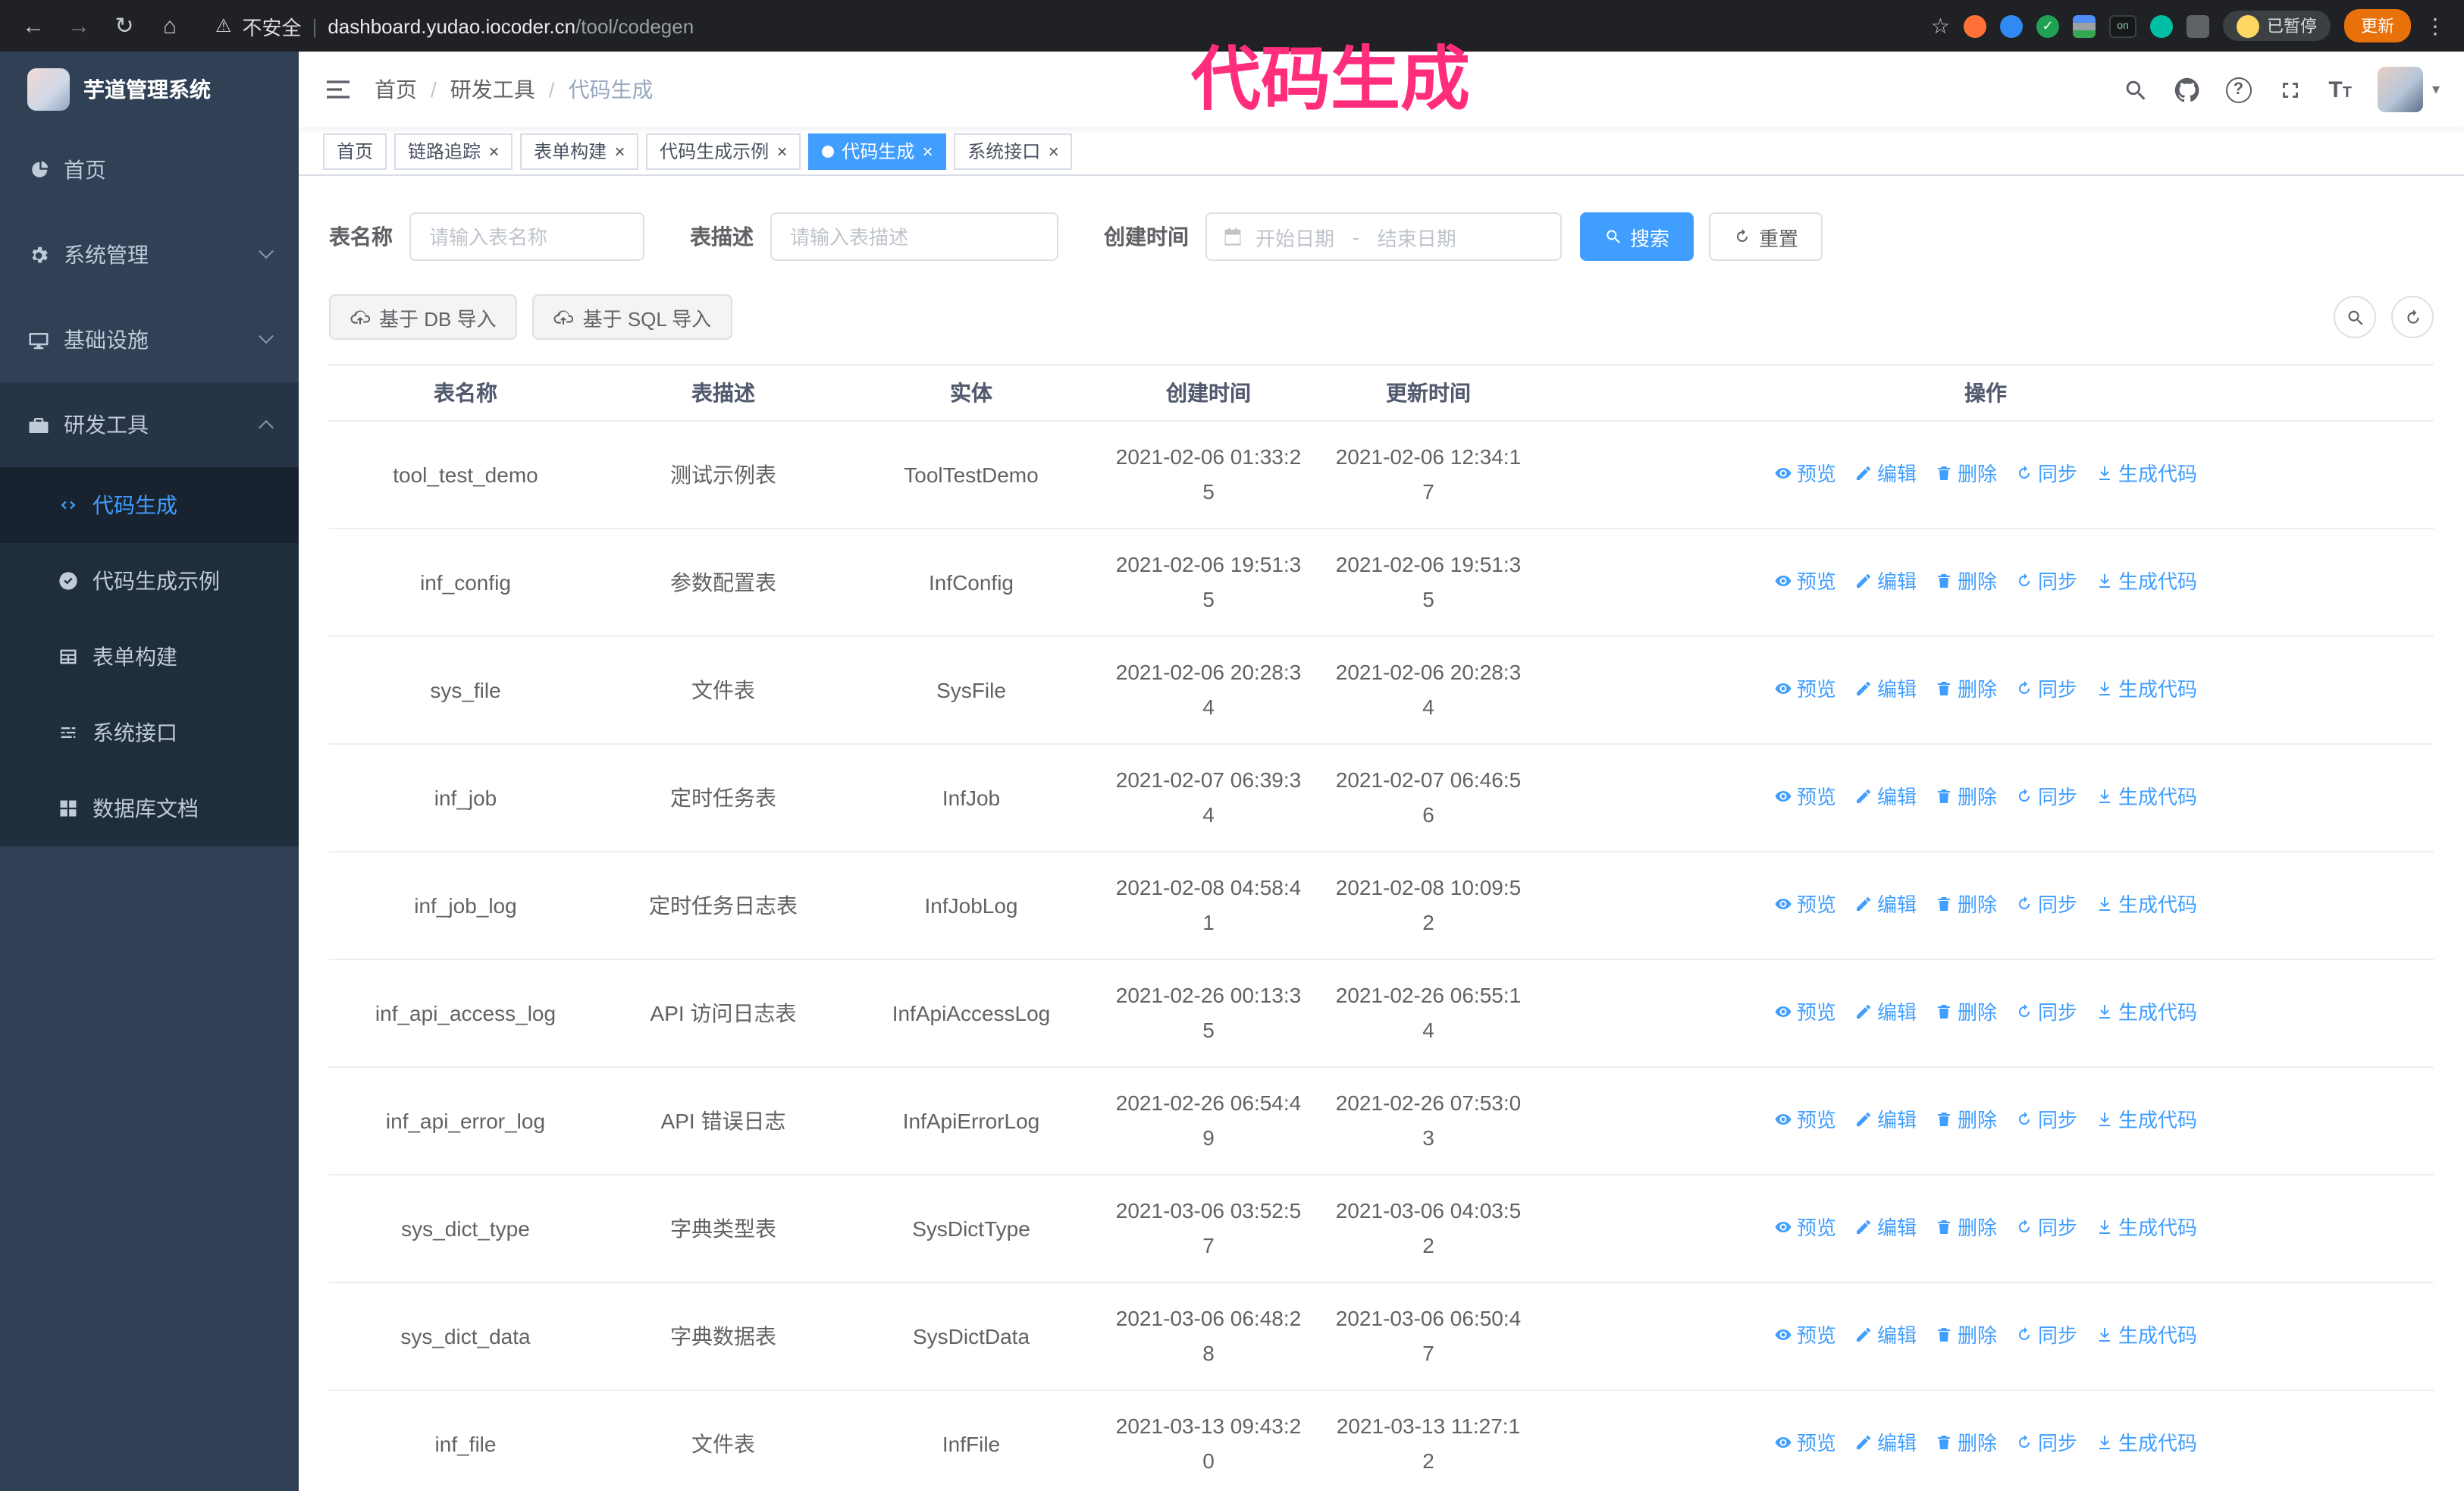 The height and width of the screenshot is (1491, 2464). I want to click on reset-button: 重置, so click(1766, 236).